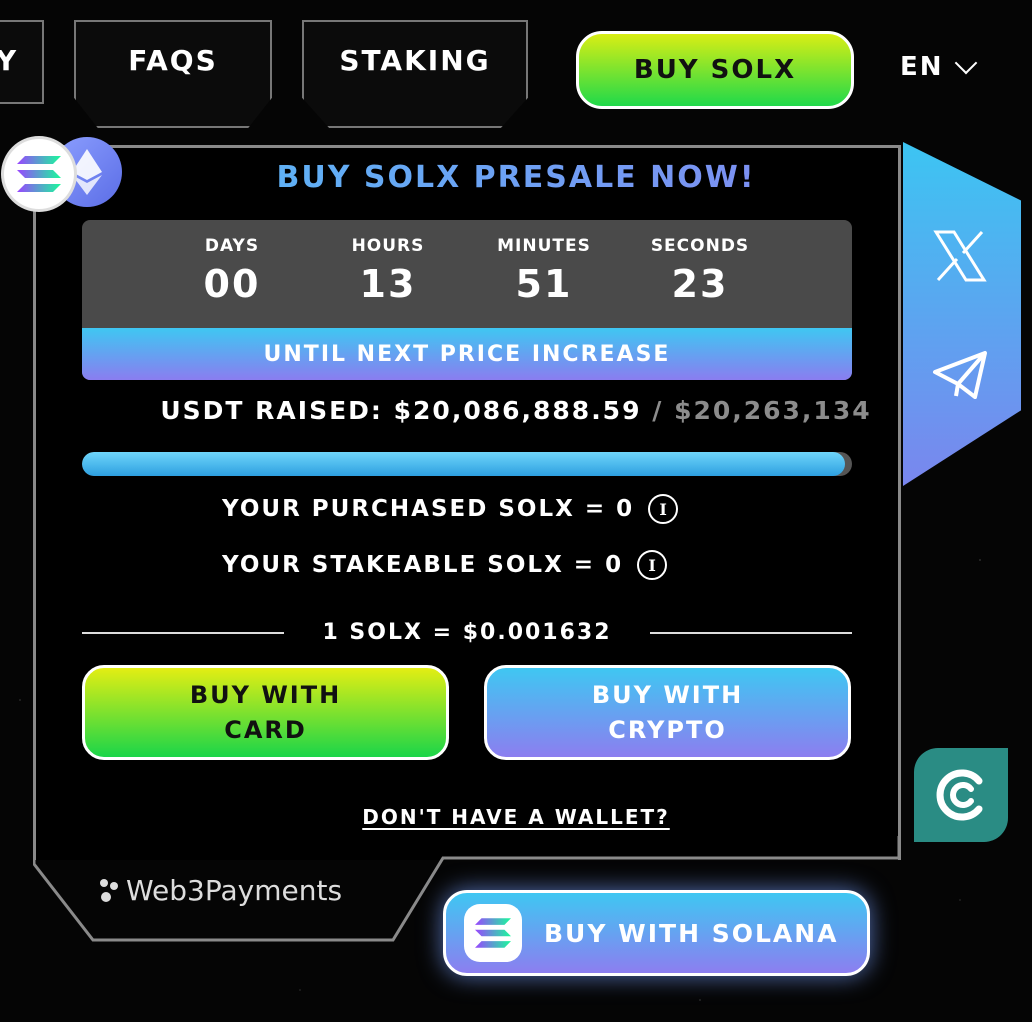 The height and width of the screenshot is (1022, 1032). I want to click on telegram-icon, so click(960, 375).